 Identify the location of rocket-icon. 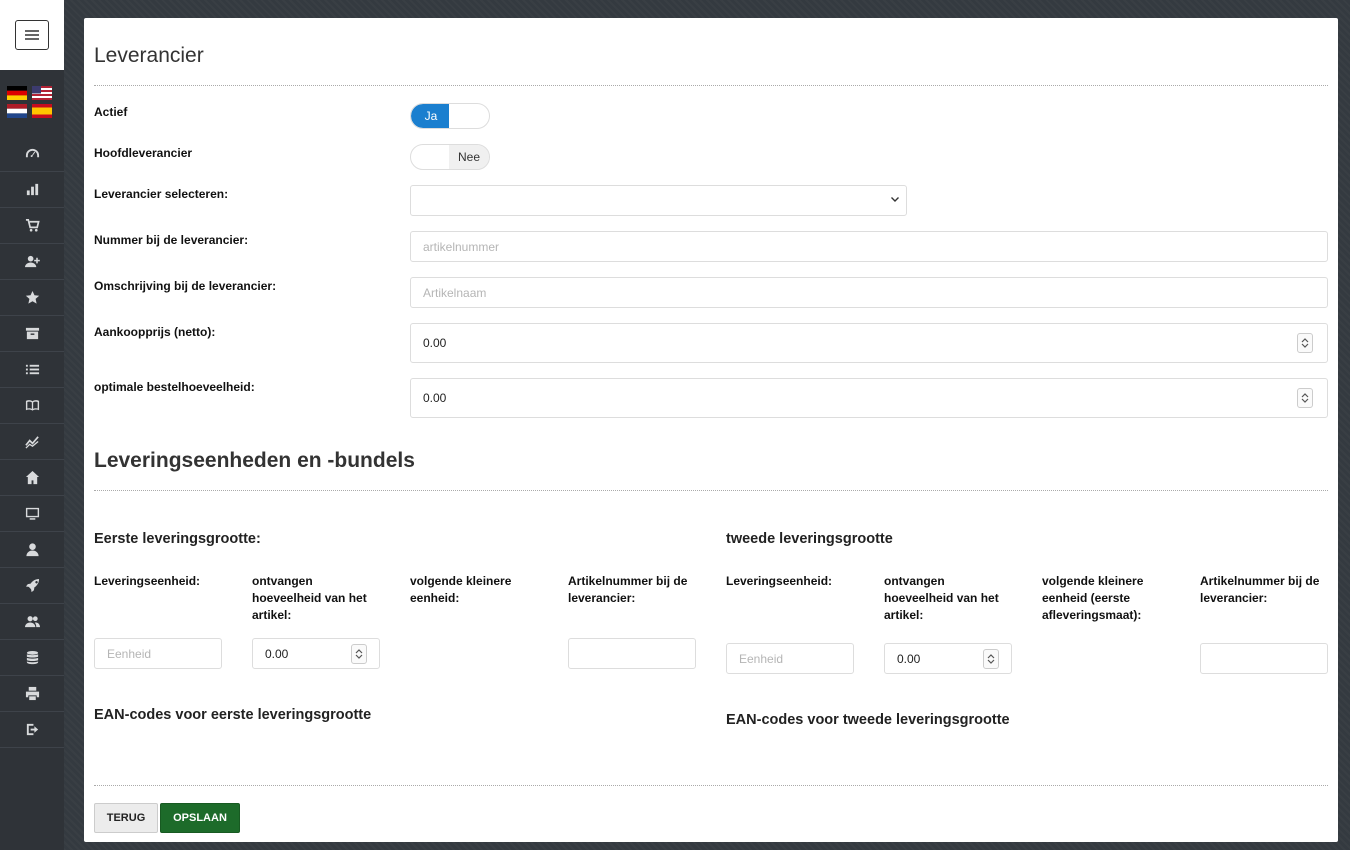
(32, 585).